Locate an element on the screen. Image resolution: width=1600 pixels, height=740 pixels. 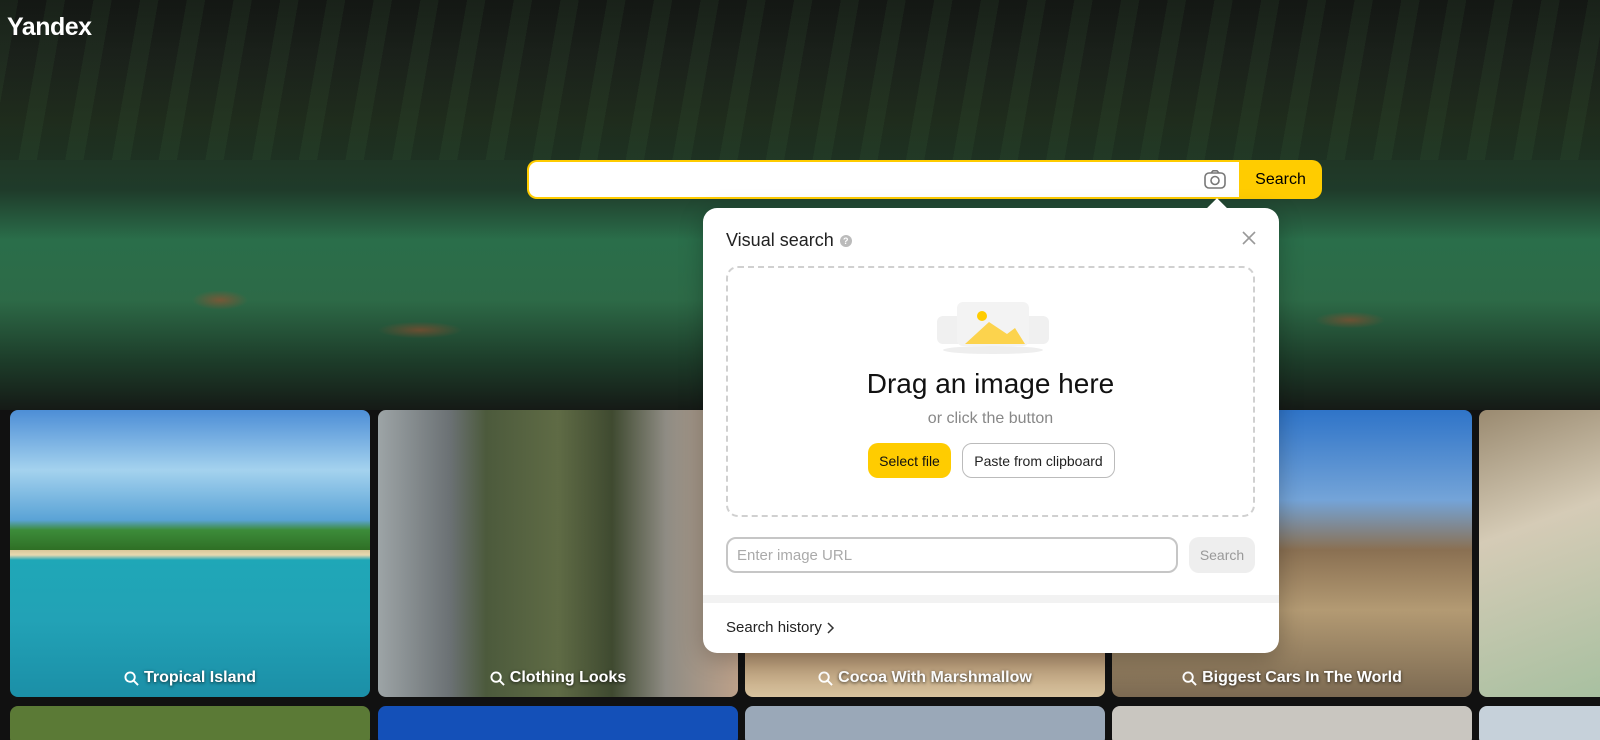
tile-label: Cocoa With Marshmallow is located at coordinates (935, 677).